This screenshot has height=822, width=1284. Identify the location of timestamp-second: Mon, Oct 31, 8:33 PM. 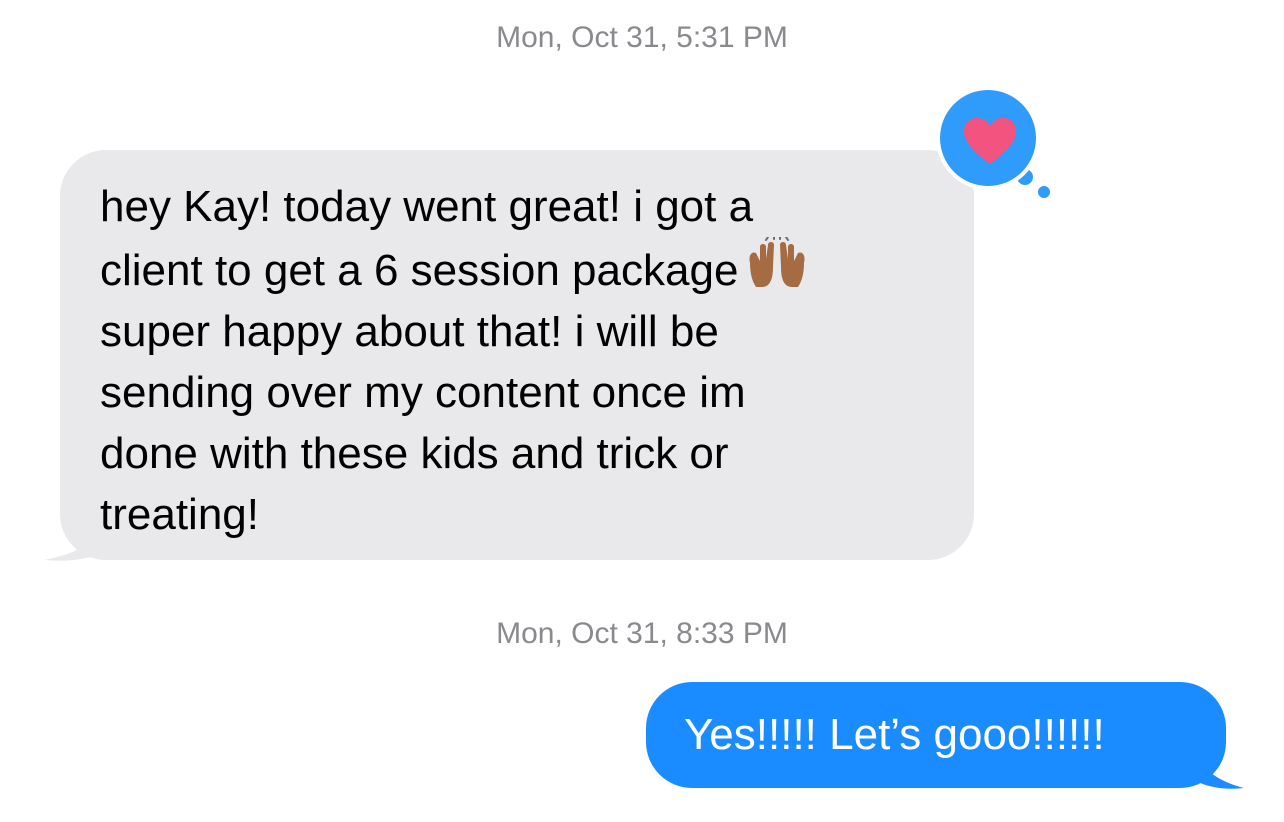
(642, 633).